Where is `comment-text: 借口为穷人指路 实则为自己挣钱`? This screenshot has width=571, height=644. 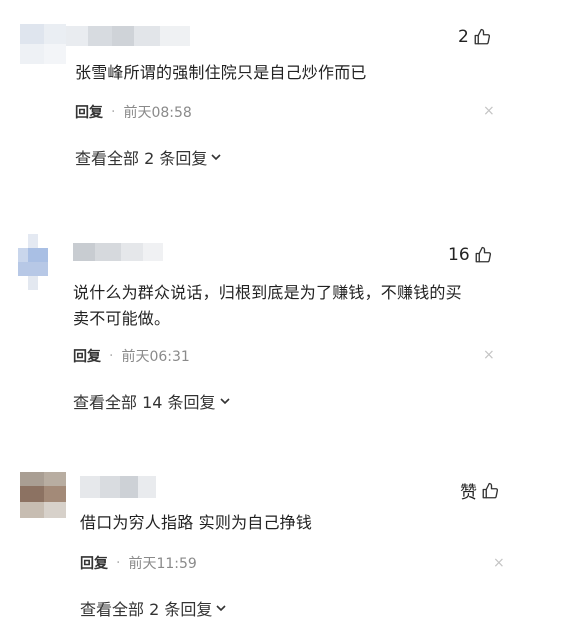
comment-text: 借口为穷人指路 实则为自己挣钱 is located at coordinates (196, 523).